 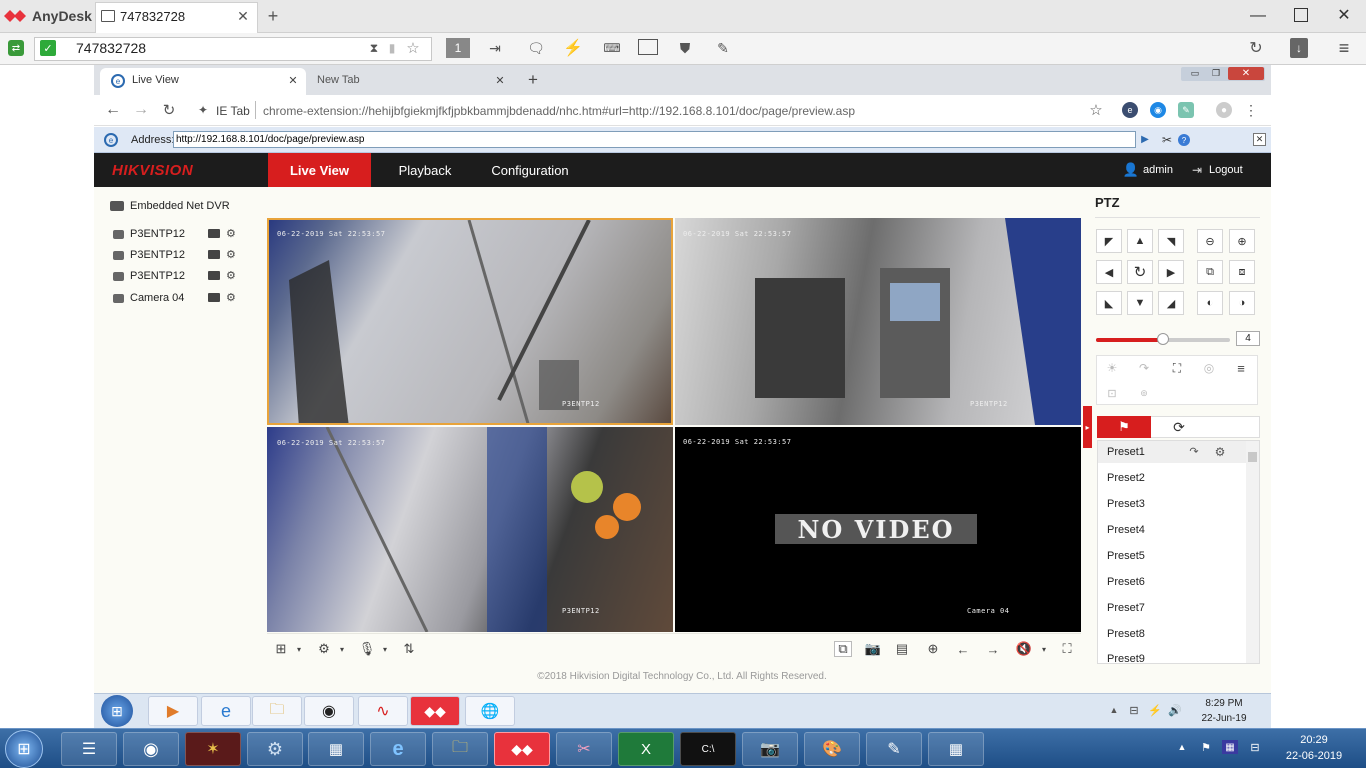 I want to click on start-preview-icon, so click(x=214, y=275).